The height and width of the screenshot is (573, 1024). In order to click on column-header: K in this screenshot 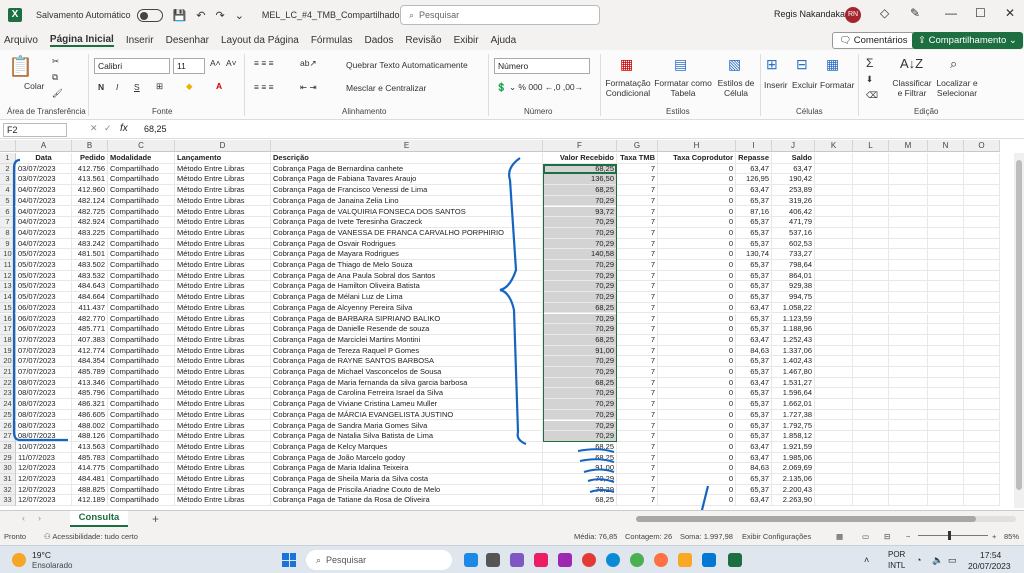, I will do `click(834, 146)`.